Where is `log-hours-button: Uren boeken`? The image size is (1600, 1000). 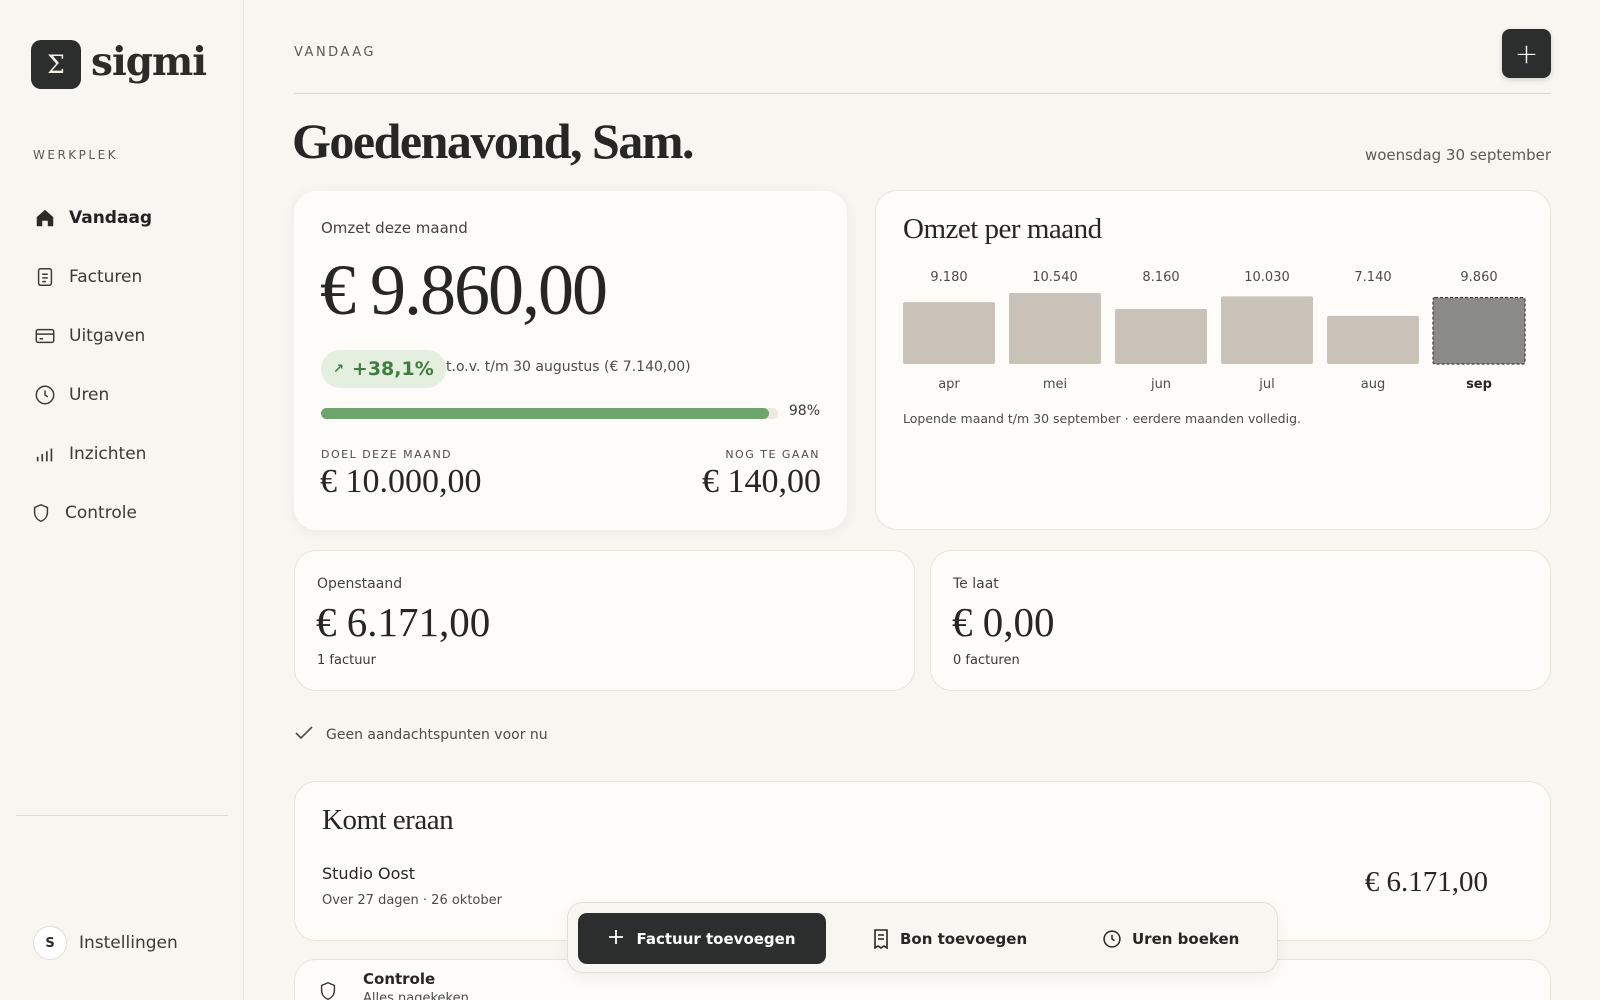
log-hours-button: Uren boeken is located at coordinates (1170, 938).